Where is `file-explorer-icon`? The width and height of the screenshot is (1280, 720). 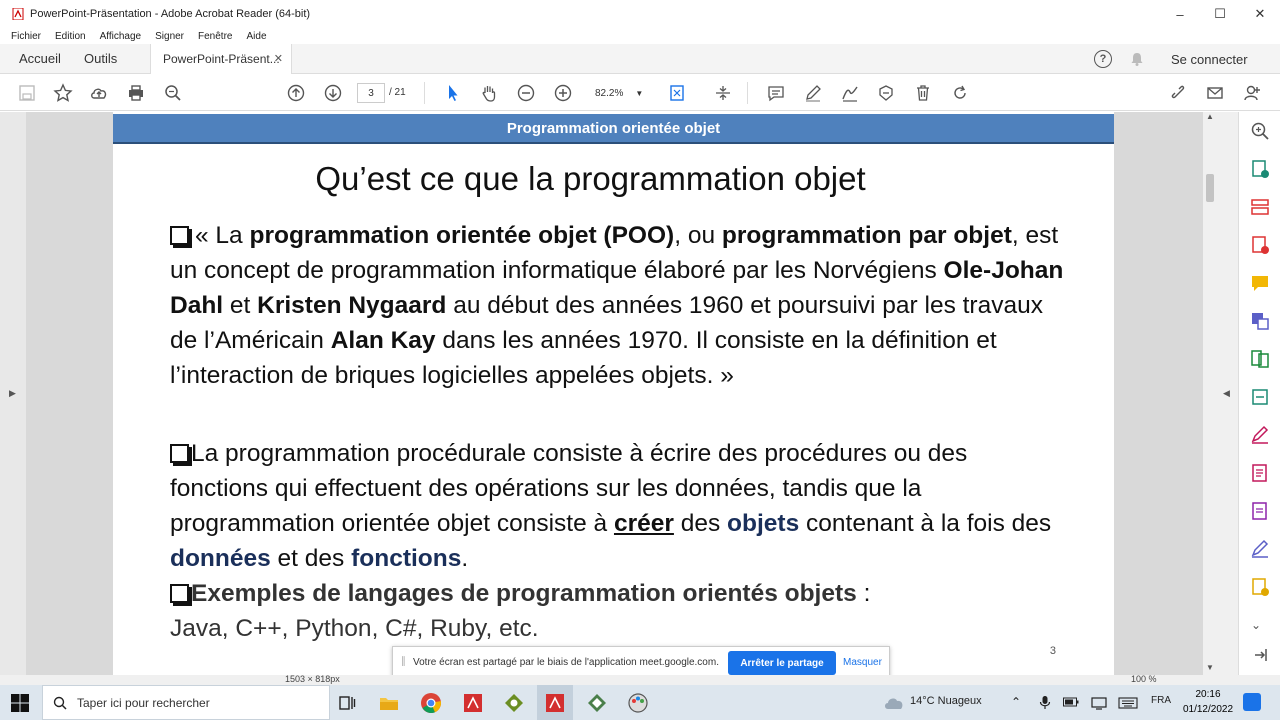
file-explorer-icon is located at coordinates (389, 703).